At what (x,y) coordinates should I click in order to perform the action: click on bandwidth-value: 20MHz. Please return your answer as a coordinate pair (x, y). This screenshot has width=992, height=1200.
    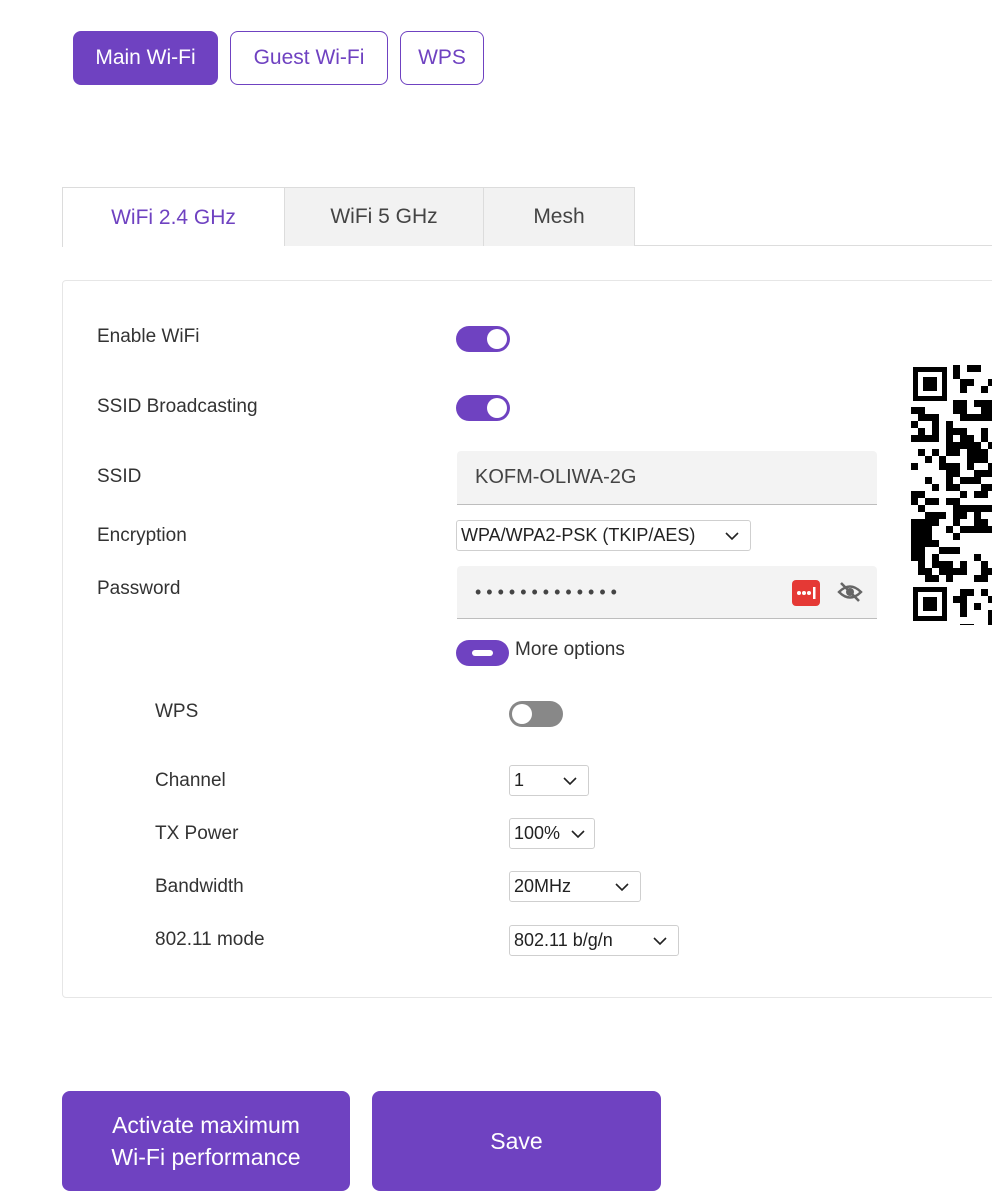
    Looking at the image, I should click on (543, 886).